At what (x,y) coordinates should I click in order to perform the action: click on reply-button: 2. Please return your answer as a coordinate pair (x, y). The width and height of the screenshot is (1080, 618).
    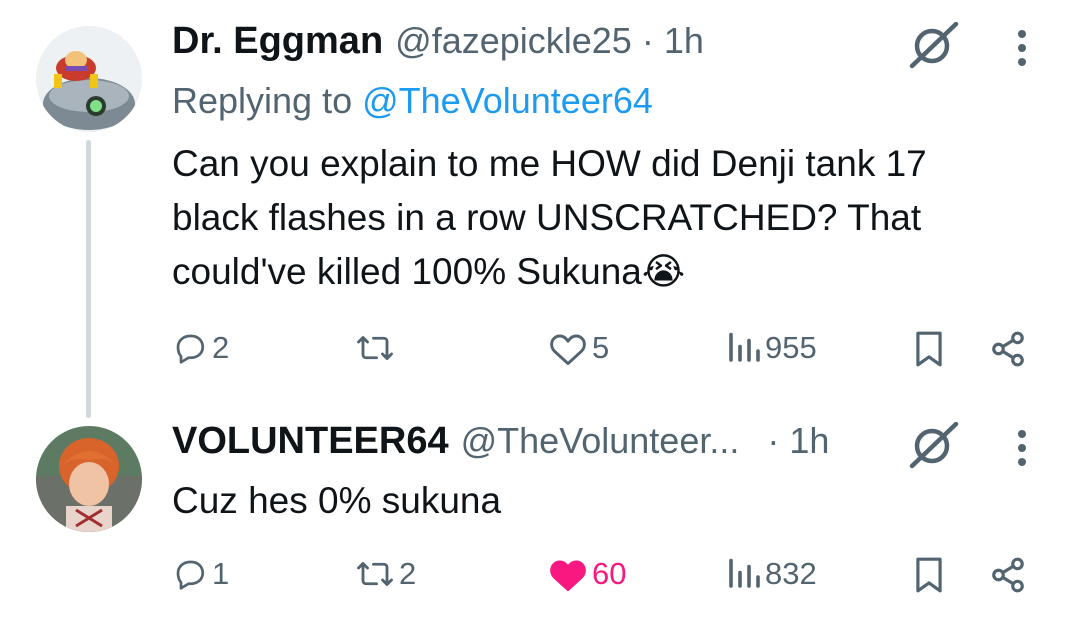
    Looking at the image, I should click on (200, 348).